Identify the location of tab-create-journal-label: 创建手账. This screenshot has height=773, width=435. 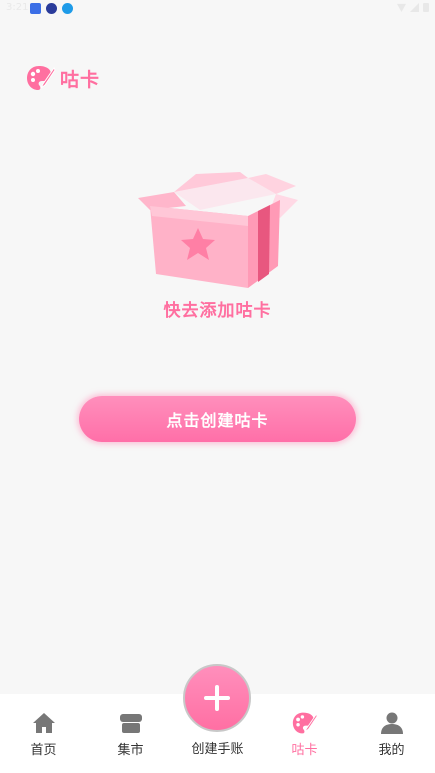
(217, 749).